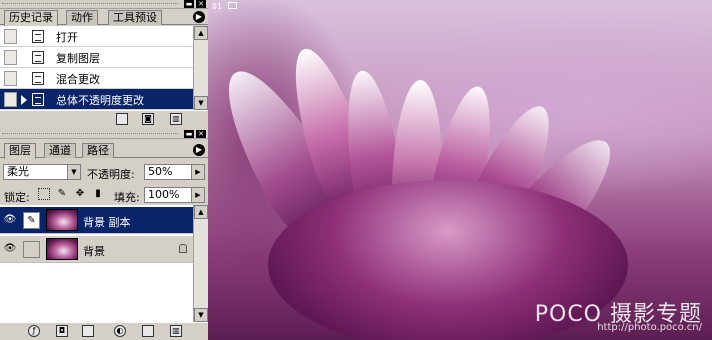  Describe the element at coordinates (183, 248) in the screenshot. I see `lock-icon` at that location.